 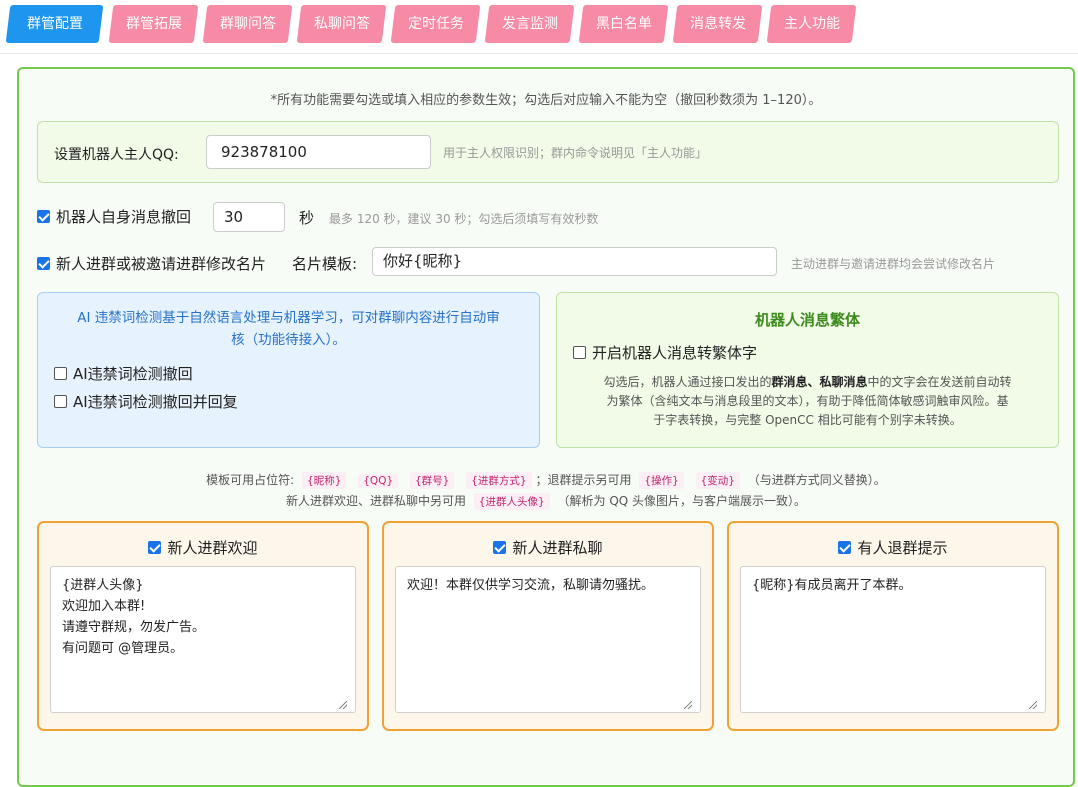 I want to click on tab-group-config: 群管配置, so click(x=55, y=24).